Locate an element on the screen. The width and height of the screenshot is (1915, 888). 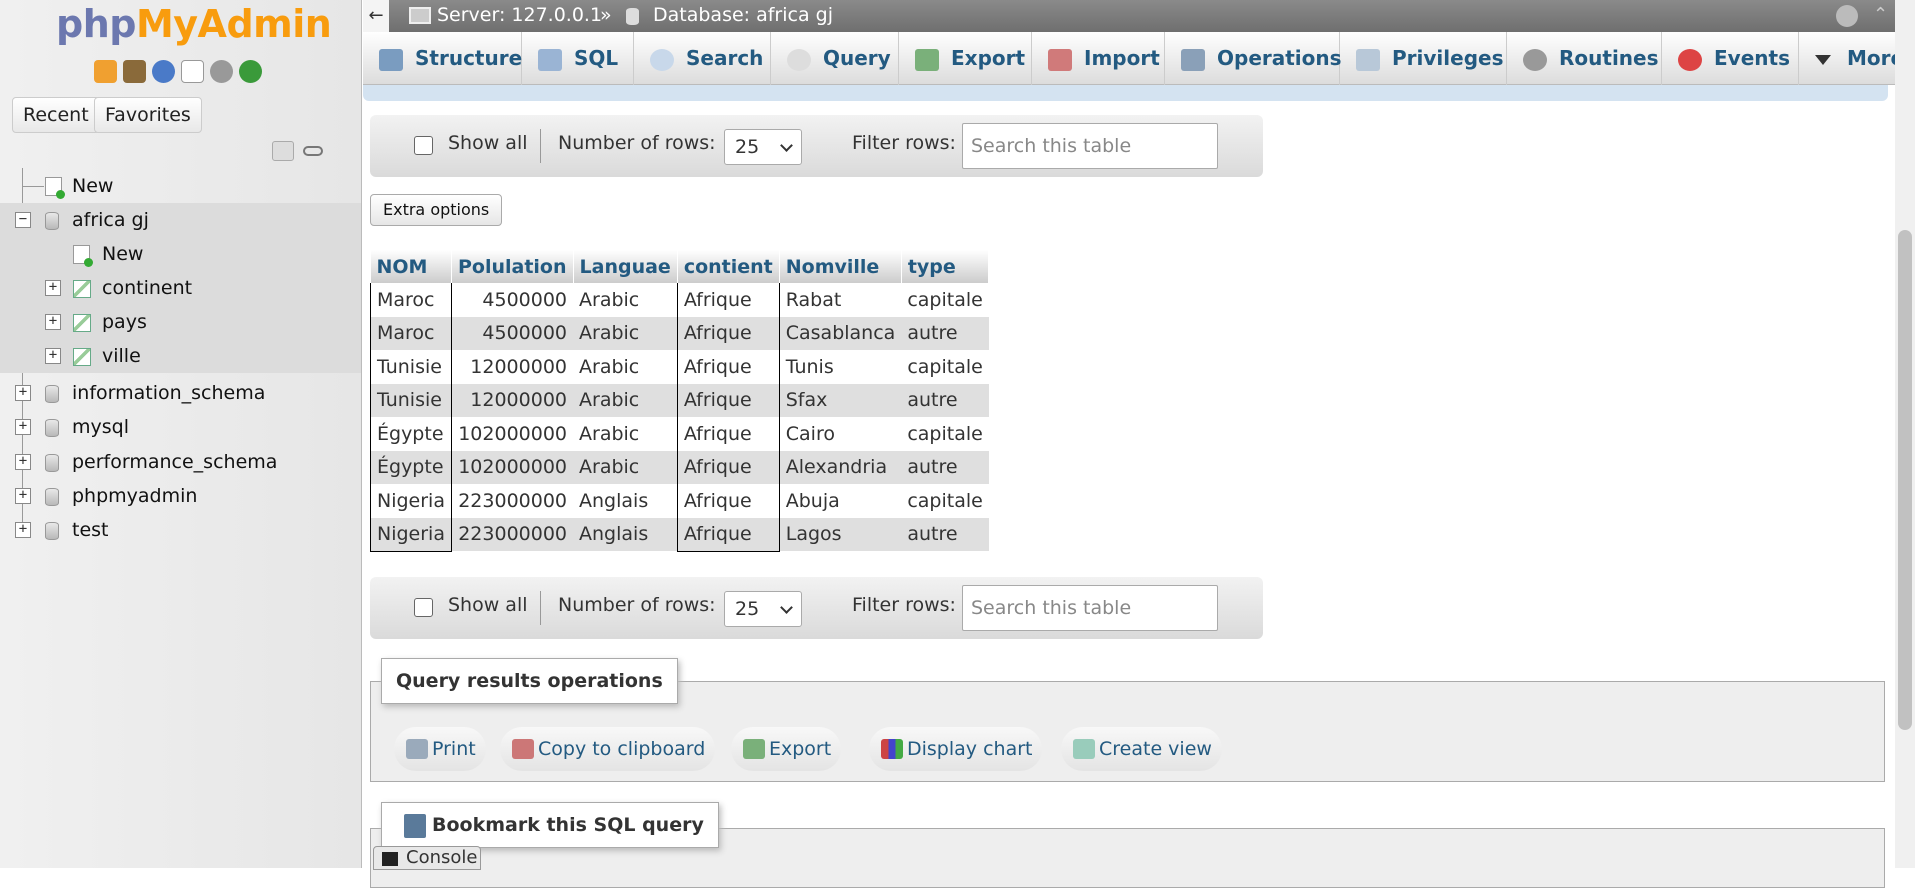
tab-operations: Operations is located at coordinates (1253, 58).